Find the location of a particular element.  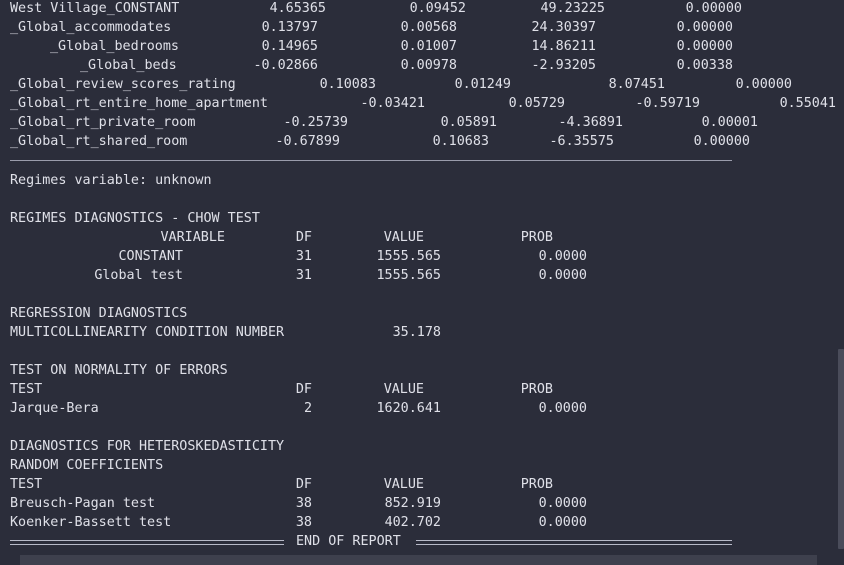

row-value: 1620.641 is located at coordinates (409, 408).